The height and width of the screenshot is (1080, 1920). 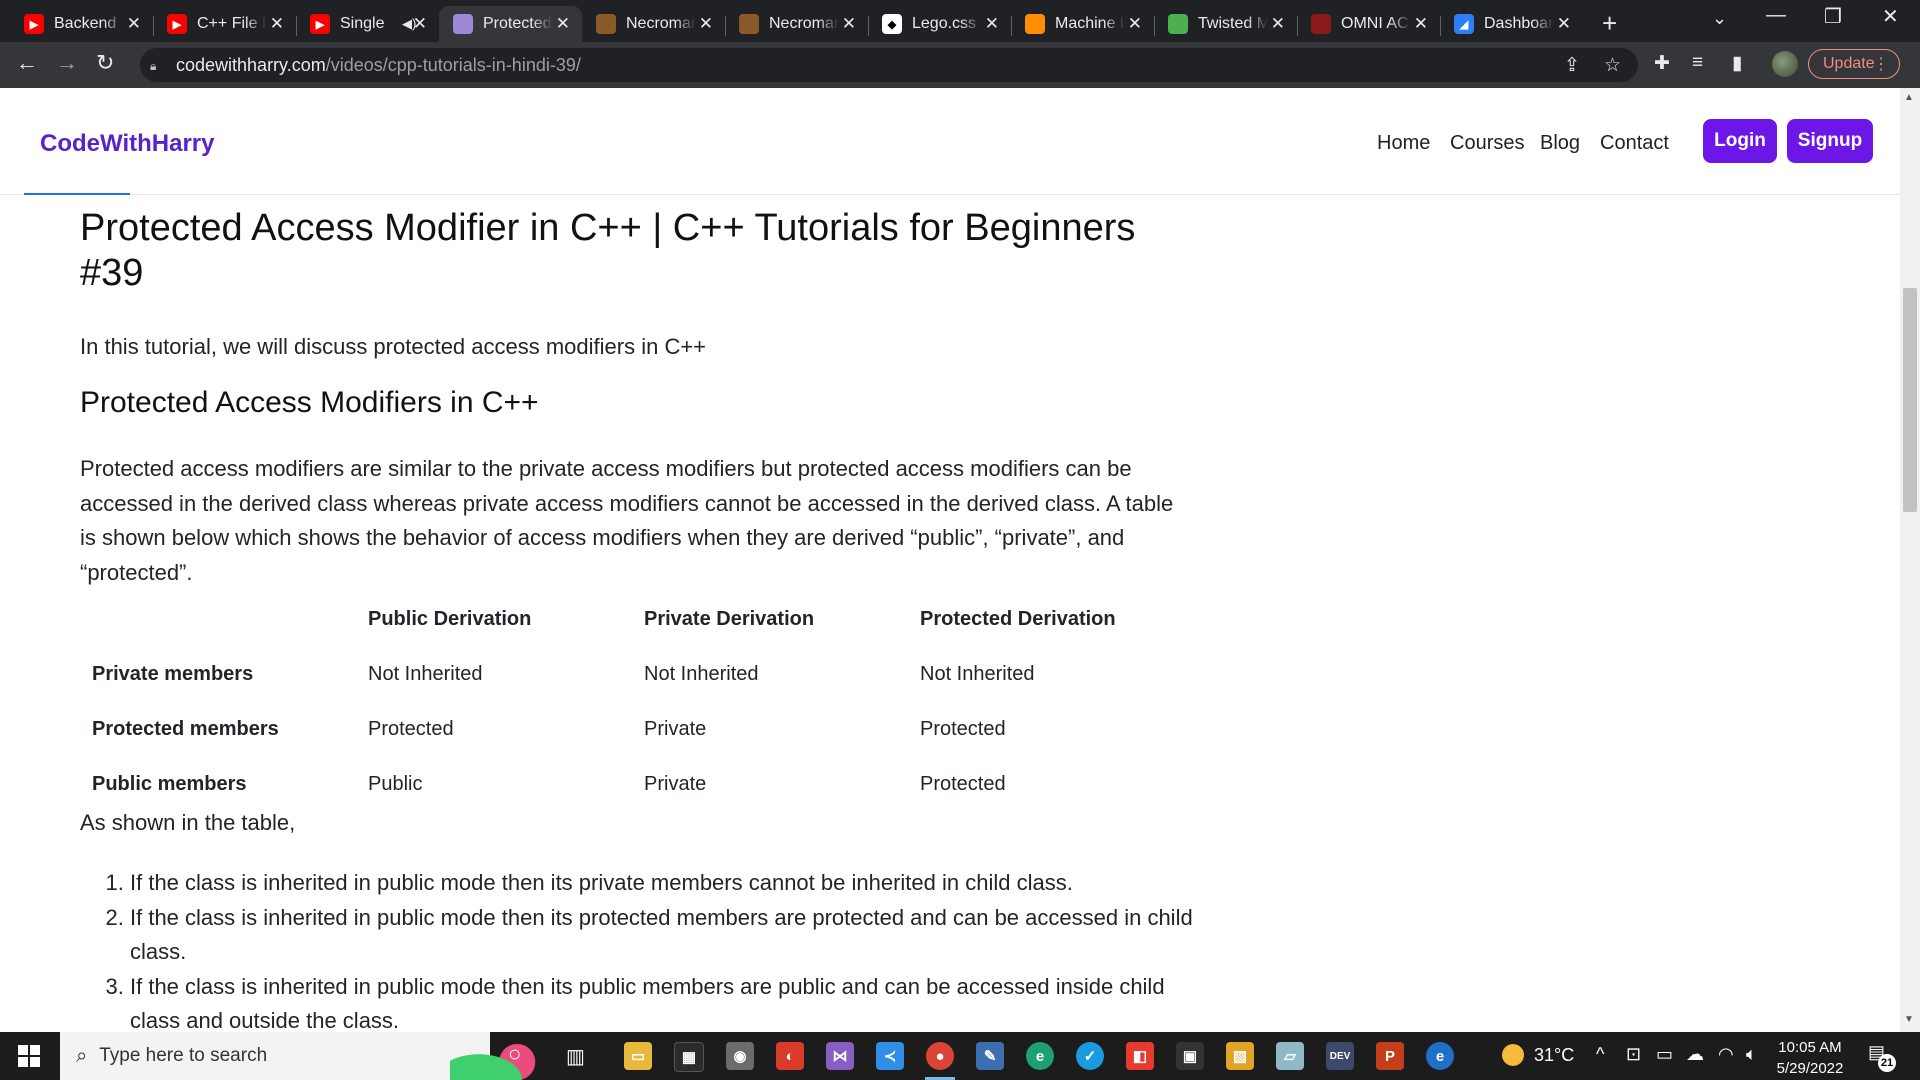 I want to click on tensorflow-icon, so click(x=1035, y=24).